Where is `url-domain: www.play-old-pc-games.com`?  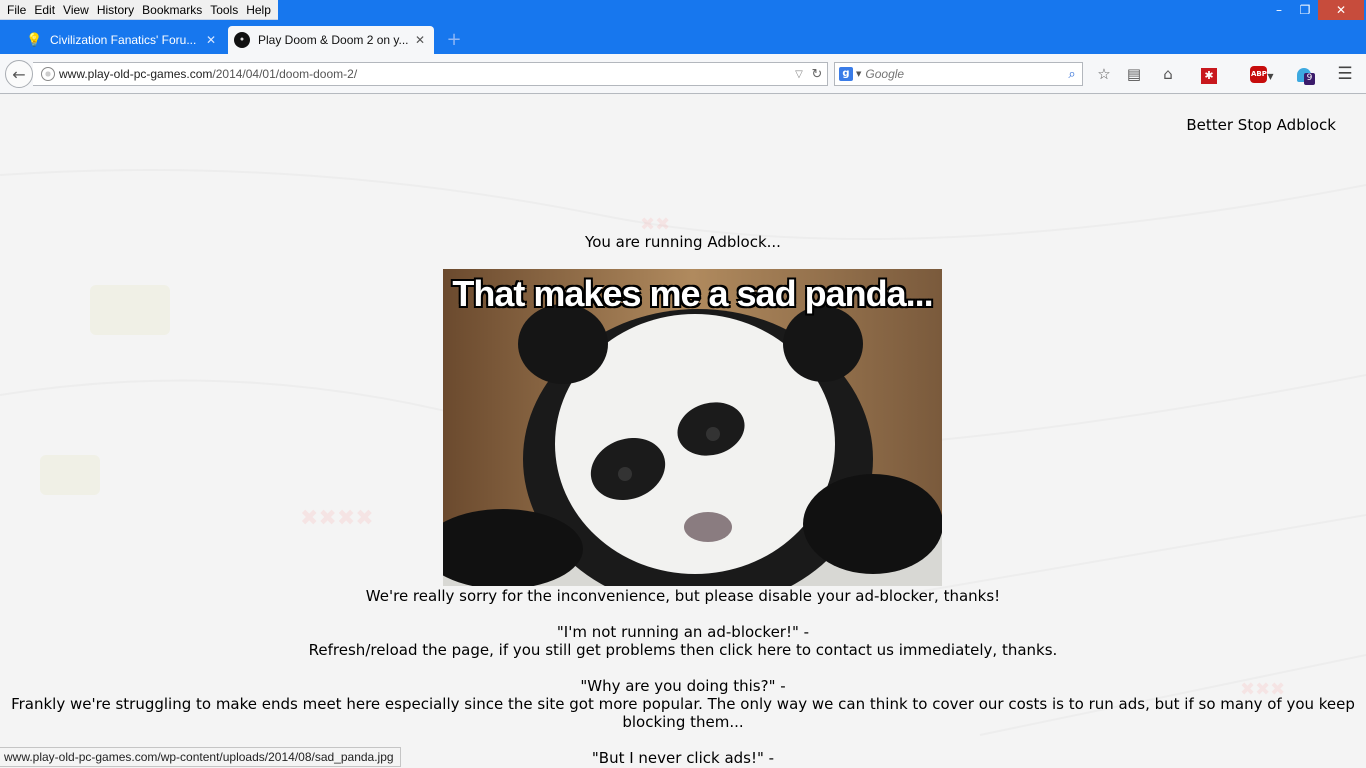 url-domain: www.play-old-pc-games.com is located at coordinates (136, 74).